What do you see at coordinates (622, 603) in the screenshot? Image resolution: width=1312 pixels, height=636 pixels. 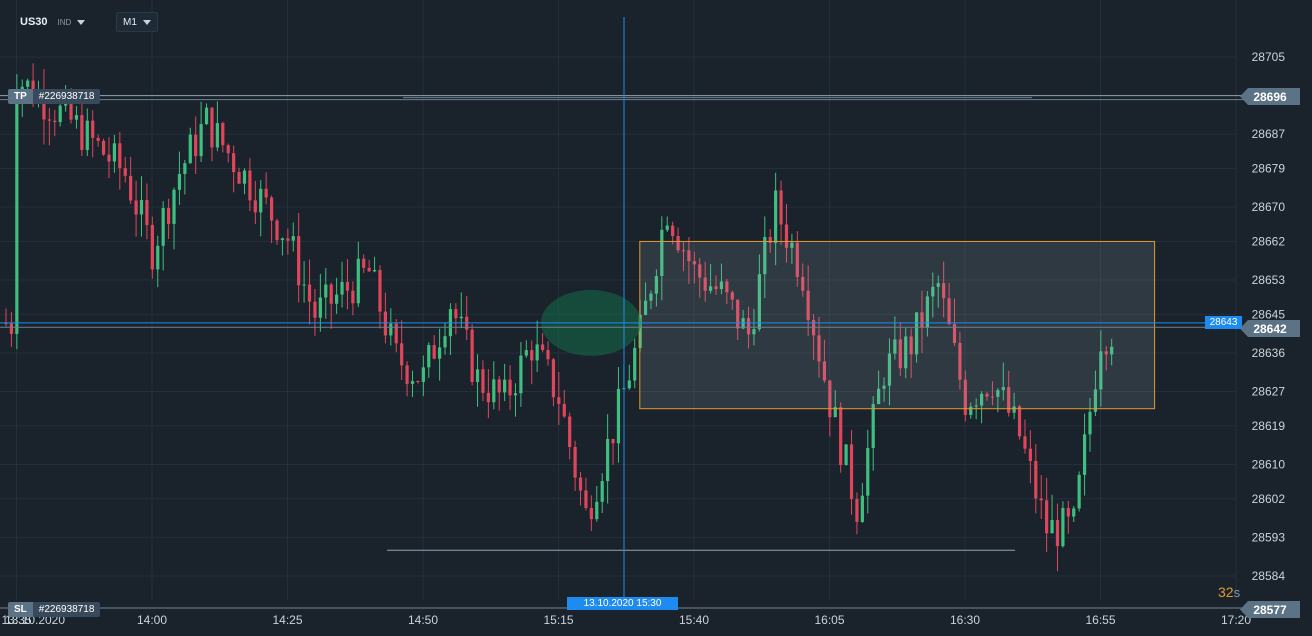 I see `crosshair-time-tag: 13.10.2020 15:30` at bounding box center [622, 603].